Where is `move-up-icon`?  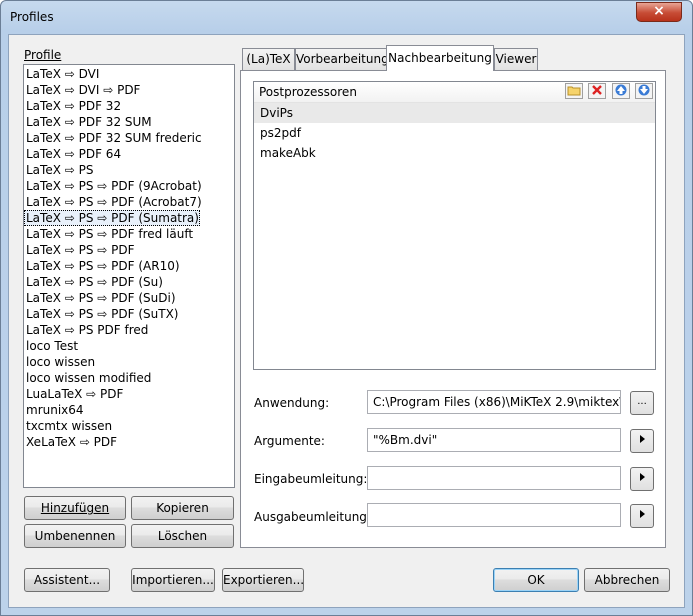
move-up-icon is located at coordinates (621, 91).